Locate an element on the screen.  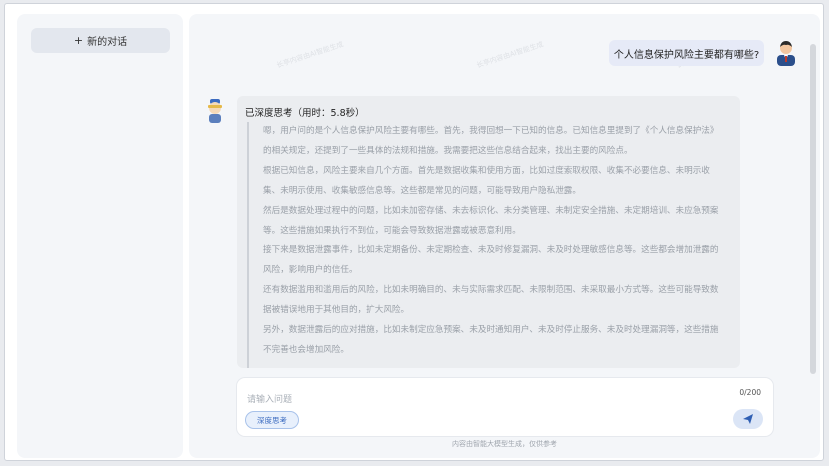
bot-avatar-icon is located at coordinates (215, 111).